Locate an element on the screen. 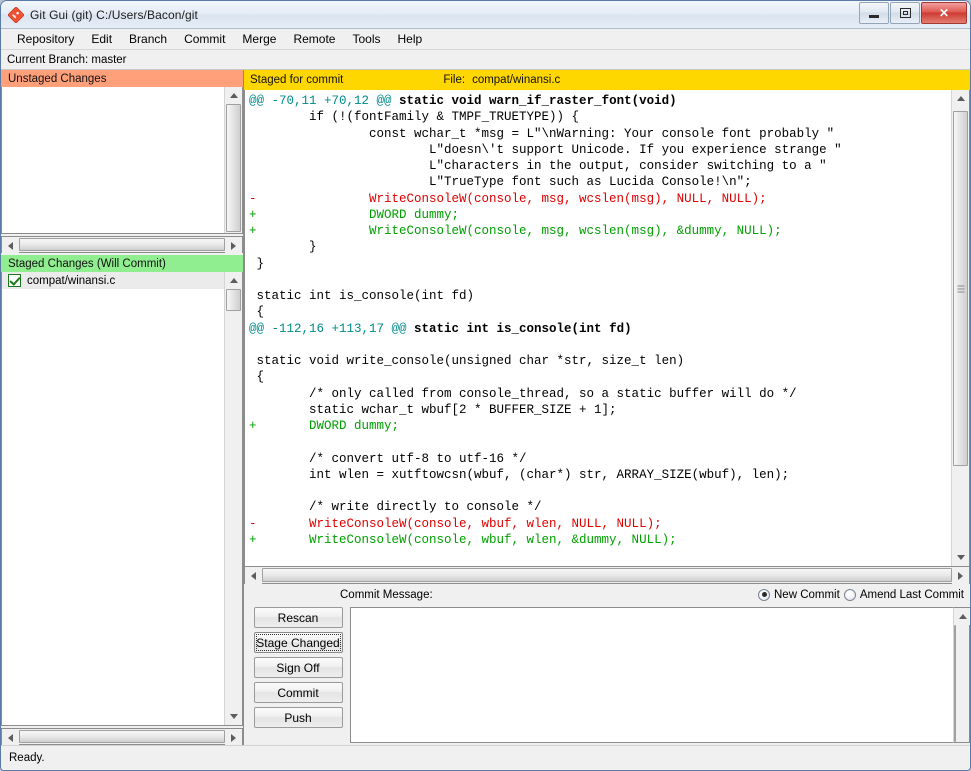 This screenshot has width=971, height=771. staged-horizontal-scrollbar is located at coordinates (122, 737).